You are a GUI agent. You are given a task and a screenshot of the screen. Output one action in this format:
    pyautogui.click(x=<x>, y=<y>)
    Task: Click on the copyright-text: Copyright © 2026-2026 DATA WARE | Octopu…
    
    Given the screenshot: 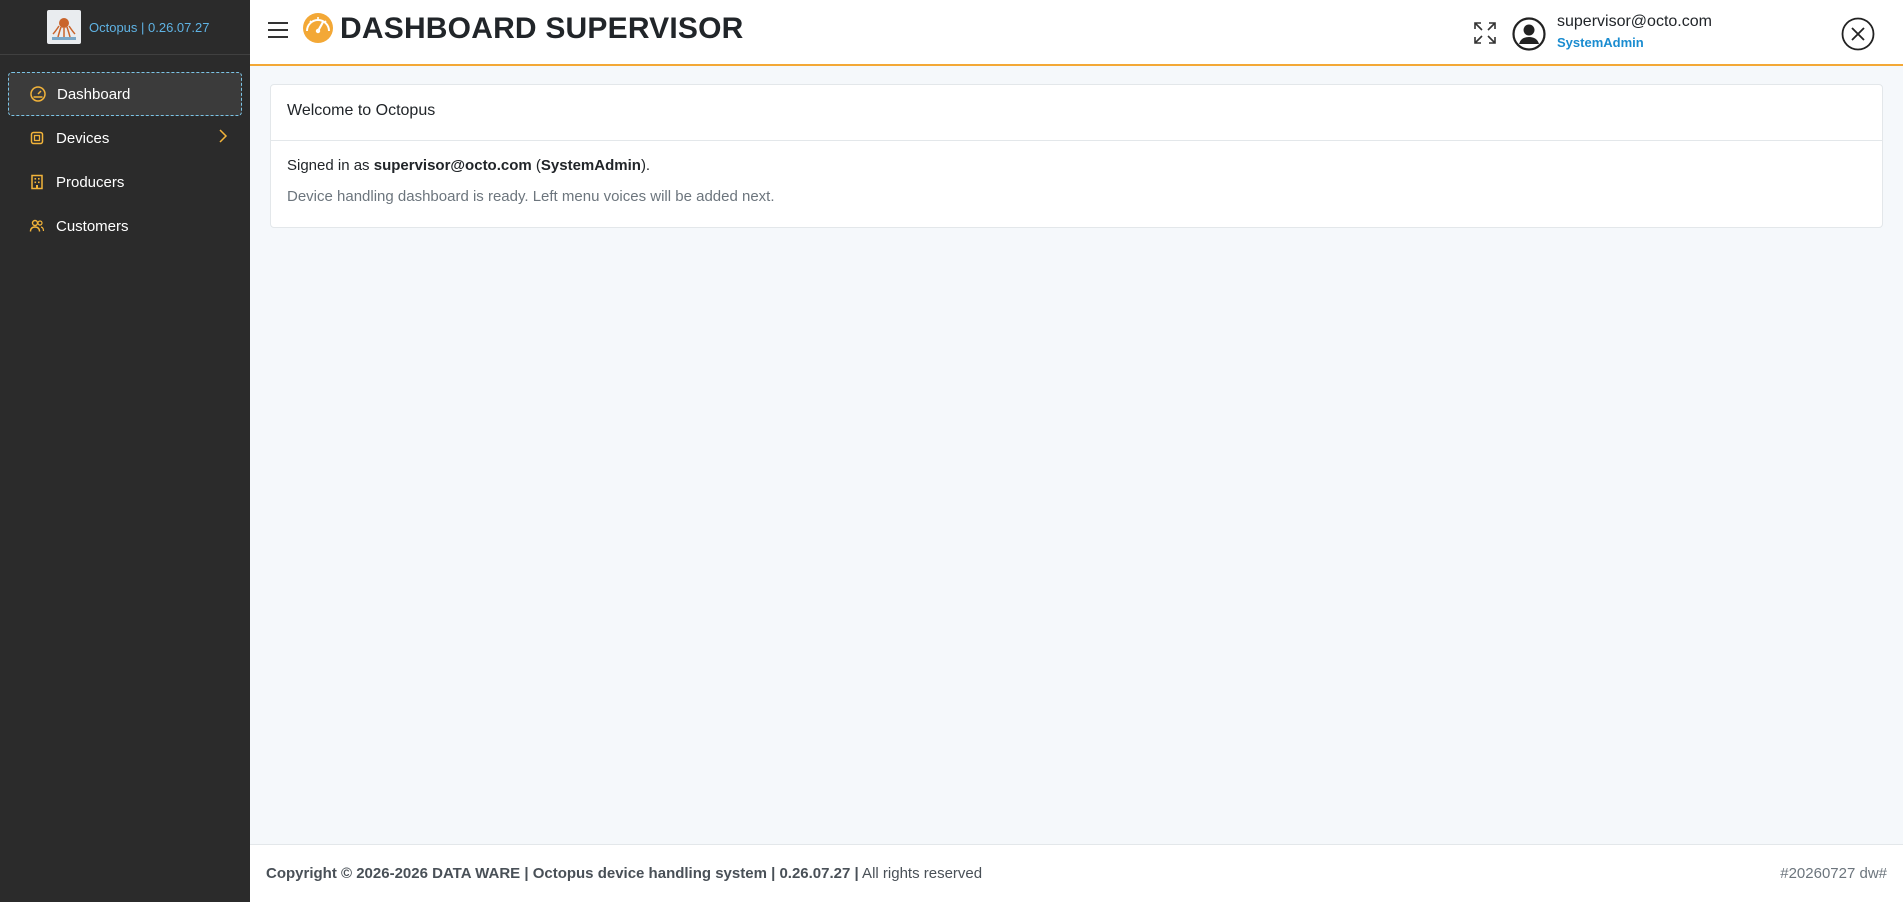 What is the action you would take?
    pyautogui.click(x=562, y=873)
    